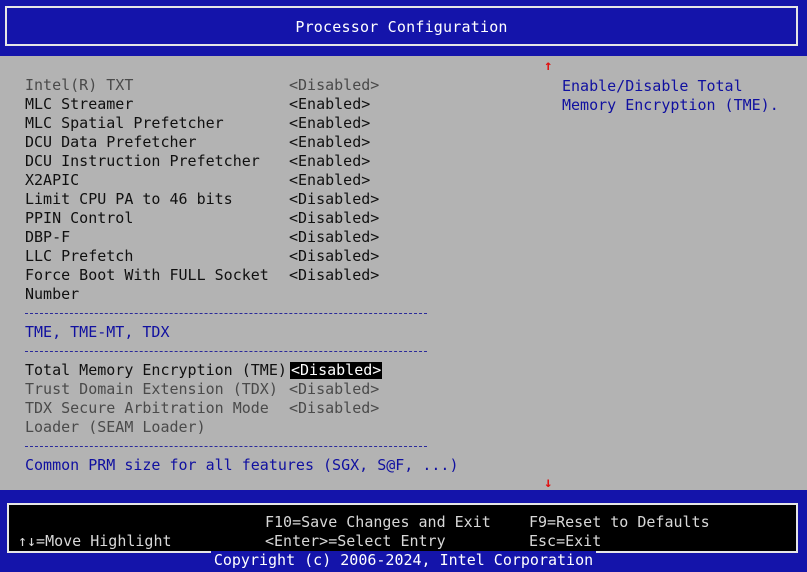 The image size is (807, 572). Describe the element at coordinates (95, 541) in the screenshot. I see `footer-move-hint: ↑↓=Move Highlight` at that location.